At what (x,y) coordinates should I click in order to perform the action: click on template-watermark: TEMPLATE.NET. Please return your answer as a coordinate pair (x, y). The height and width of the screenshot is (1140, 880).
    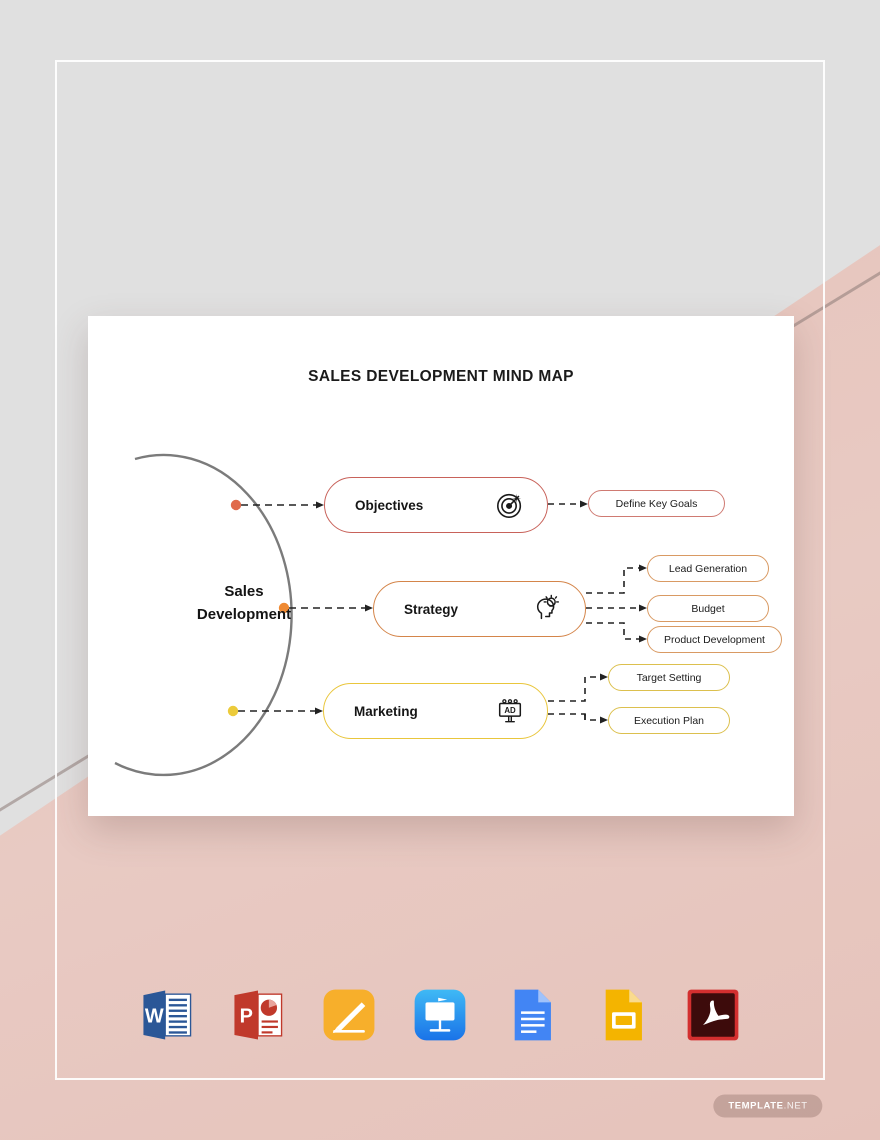
    Looking at the image, I should click on (768, 1106).